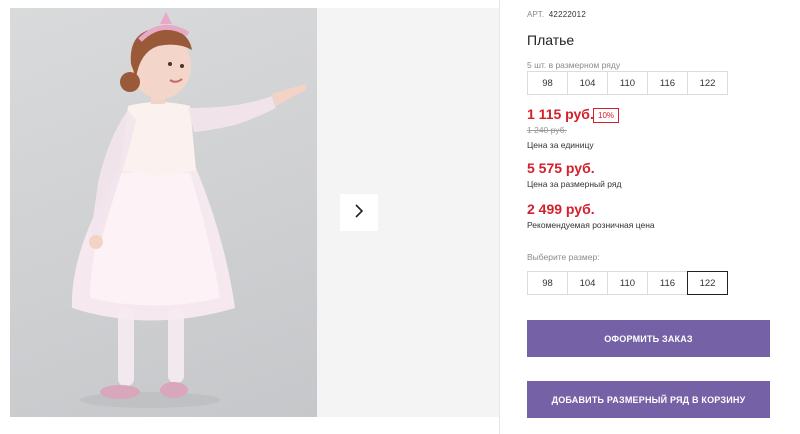 This screenshot has height=434, width=800. I want to click on chevron-right-icon, so click(359, 212).